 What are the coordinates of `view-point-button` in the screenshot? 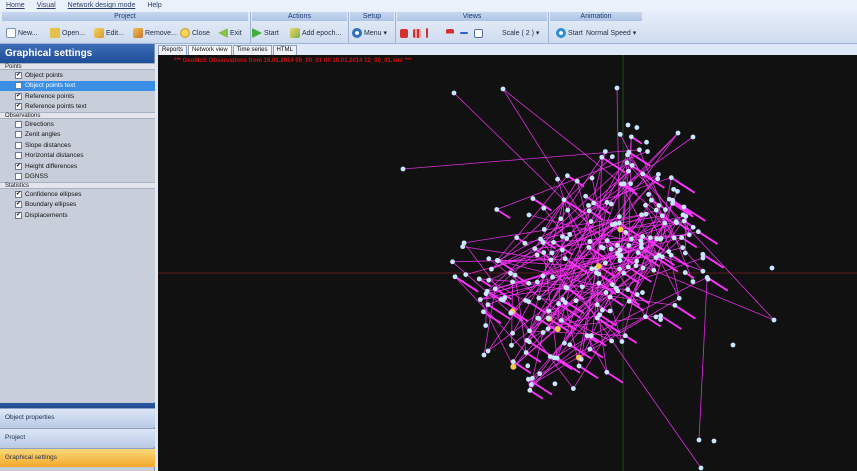 It's located at (404, 33).